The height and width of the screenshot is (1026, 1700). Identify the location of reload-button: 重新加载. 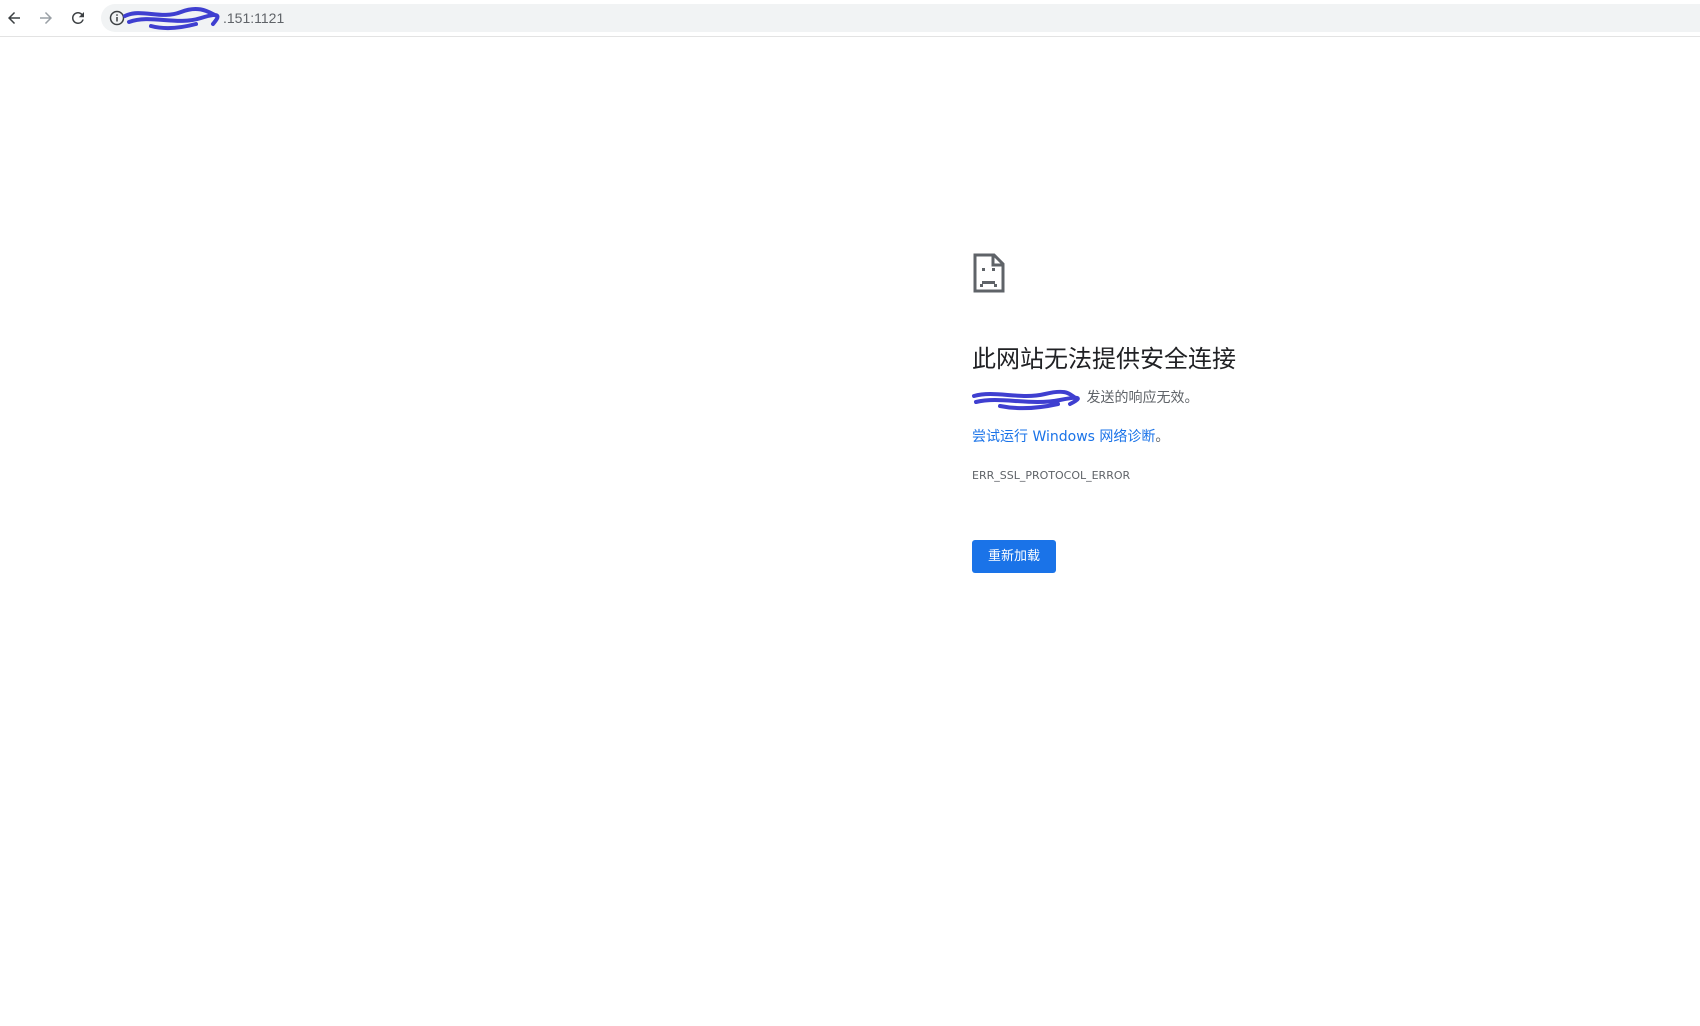
(1014, 556).